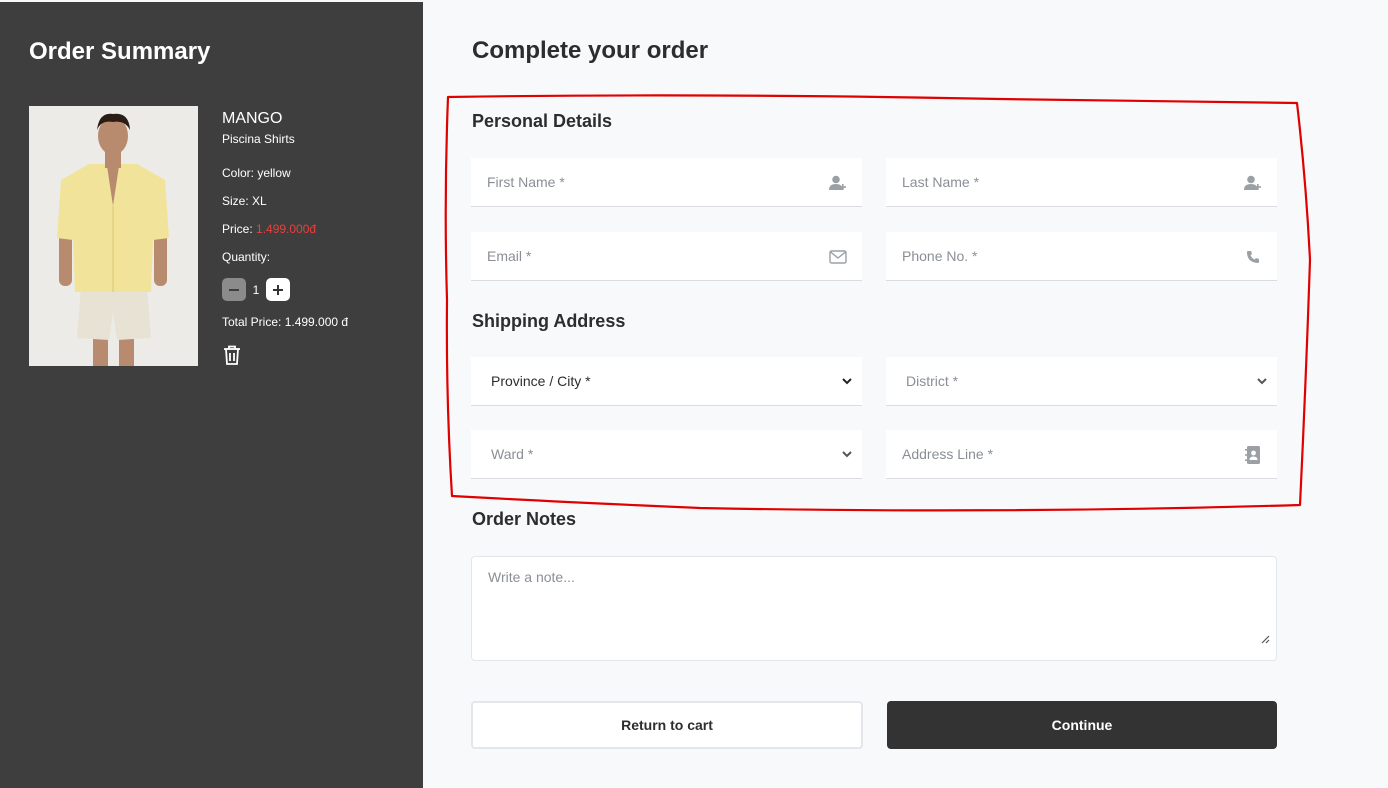 This screenshot has height=788, width=1388. What do you see at coordinates (1081, 381) in the screenshot?
I see `district-select: District *` at bounding box center [1081, 381].